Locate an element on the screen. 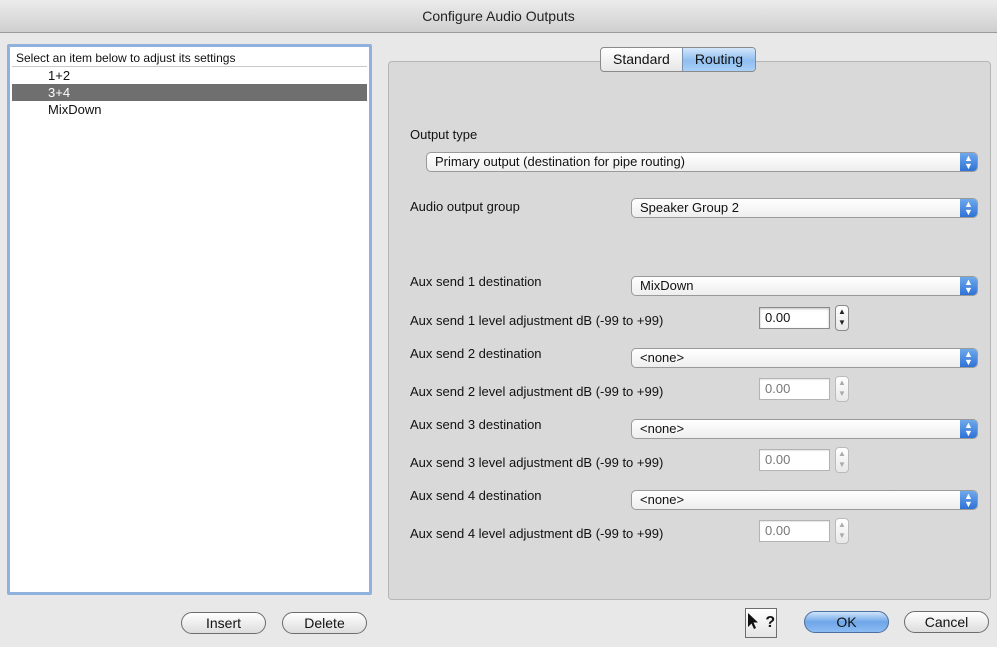 The image size is (997, 647). aux1-destination-label: Aux send 1 destination is located at coordinates (476, 281).